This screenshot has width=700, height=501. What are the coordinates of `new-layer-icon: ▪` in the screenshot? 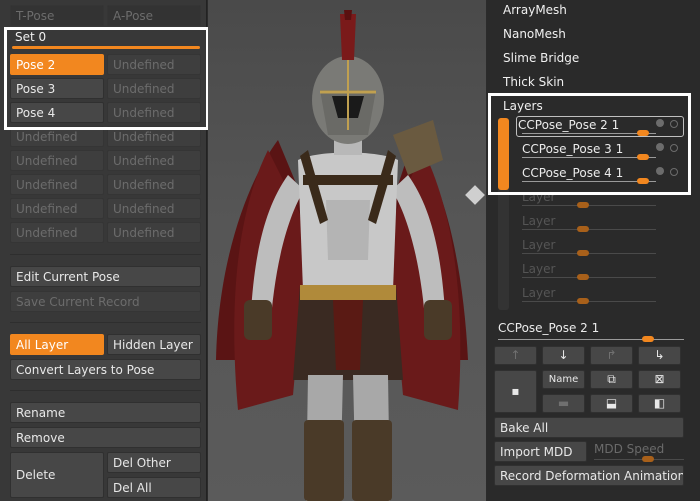 It's located at (515, 391).